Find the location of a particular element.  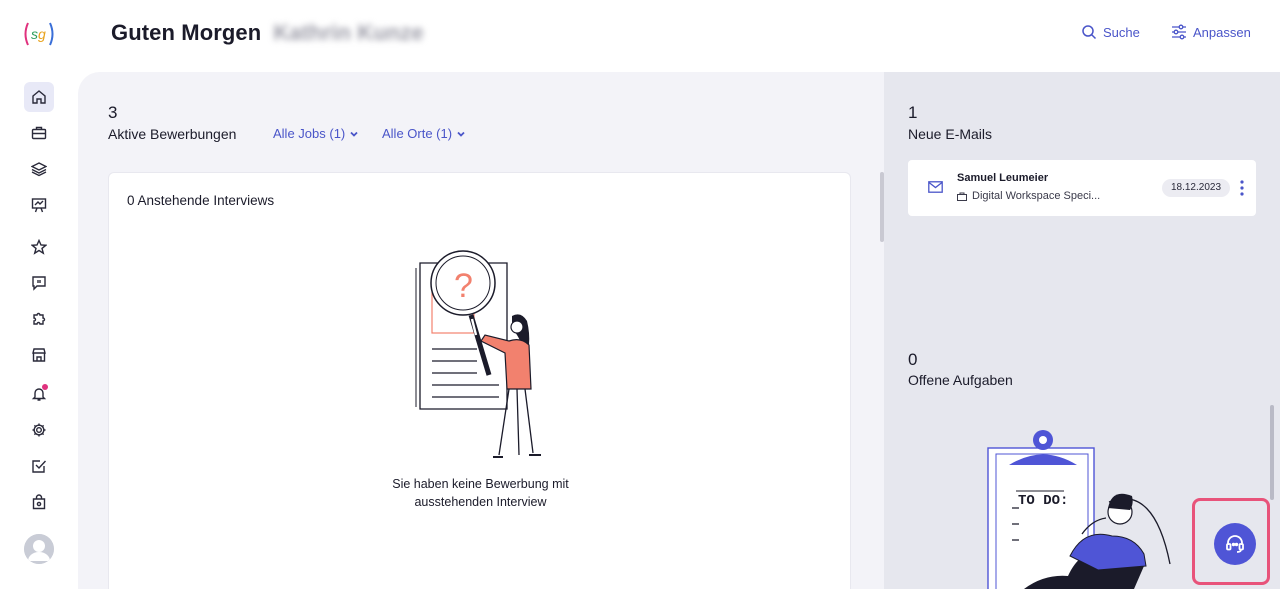

customize-button: Anpassen is located at coordinates (1211, 32).